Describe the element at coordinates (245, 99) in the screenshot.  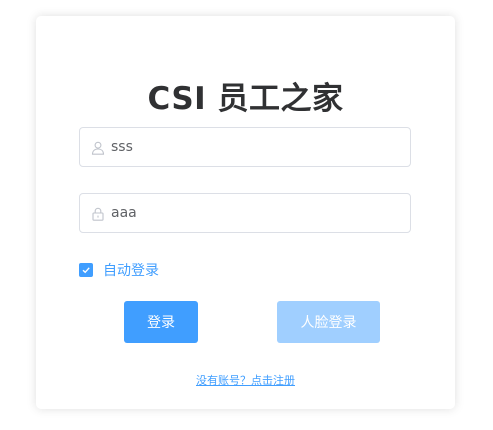
I see `page-title: CSI 员工之家` at that location.